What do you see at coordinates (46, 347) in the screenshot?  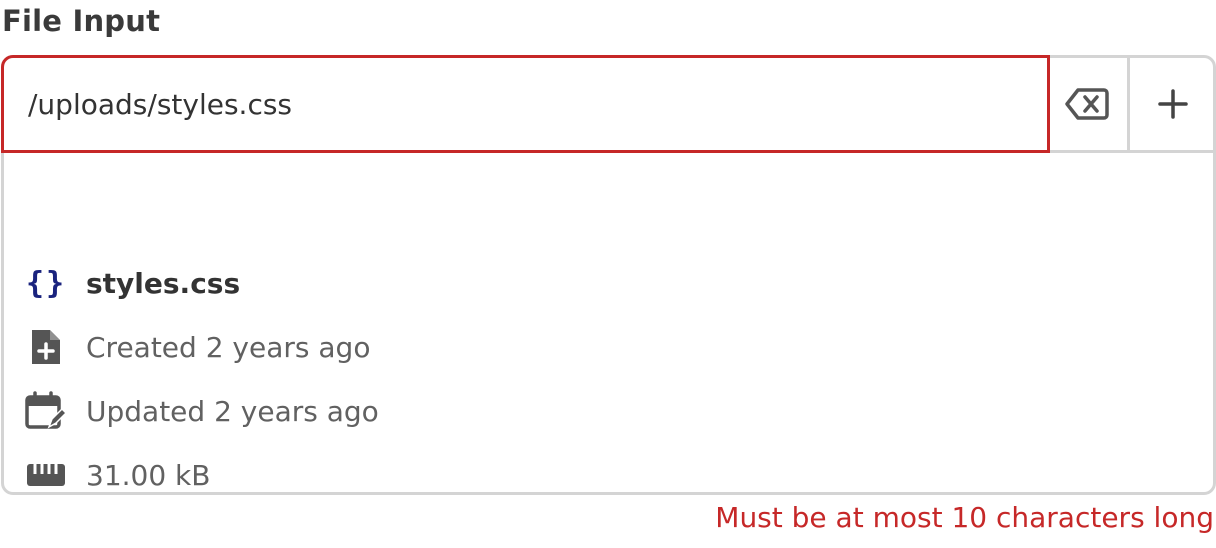 I see `file-plus-icon` at bounding box center [46, 347].